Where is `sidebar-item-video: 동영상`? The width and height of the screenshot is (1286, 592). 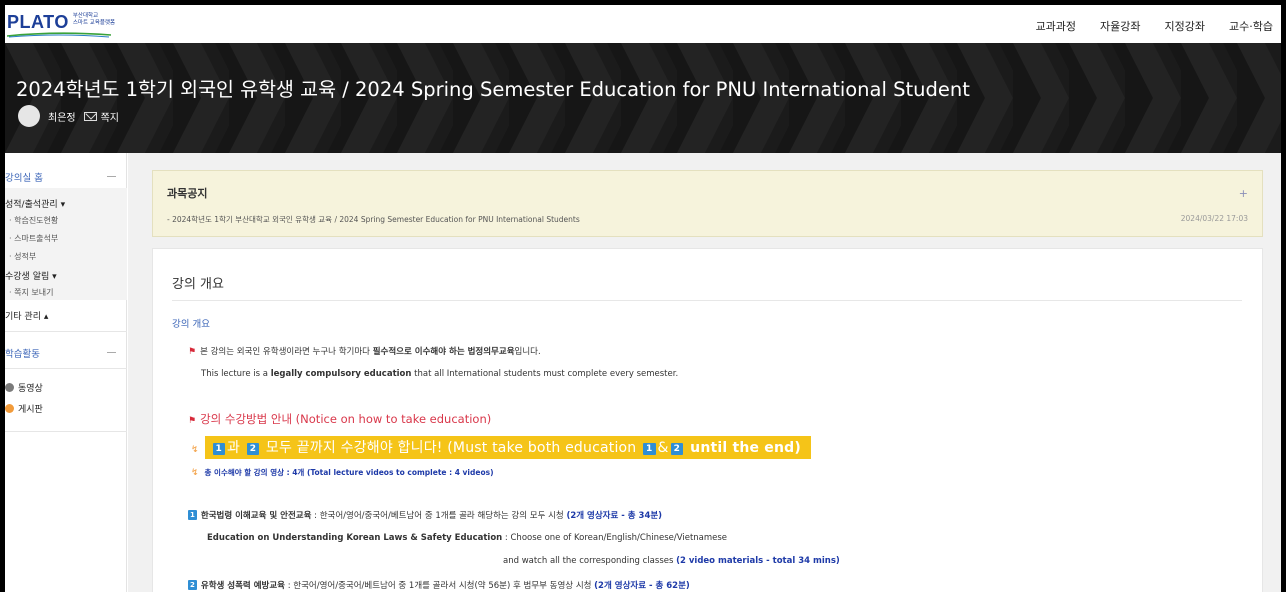
sidebar-item-video: 동영상 is located at coordinates (24, 387).